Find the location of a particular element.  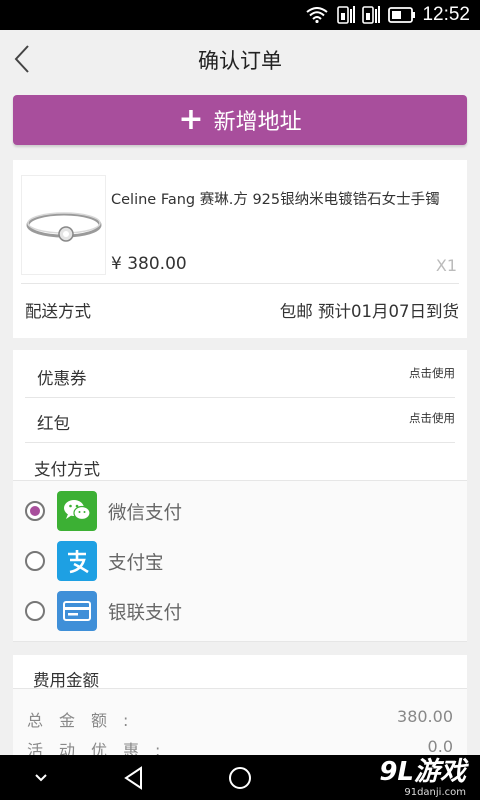

payment-option-unionpay: 银联支付 is located at coordinates (240, 611).